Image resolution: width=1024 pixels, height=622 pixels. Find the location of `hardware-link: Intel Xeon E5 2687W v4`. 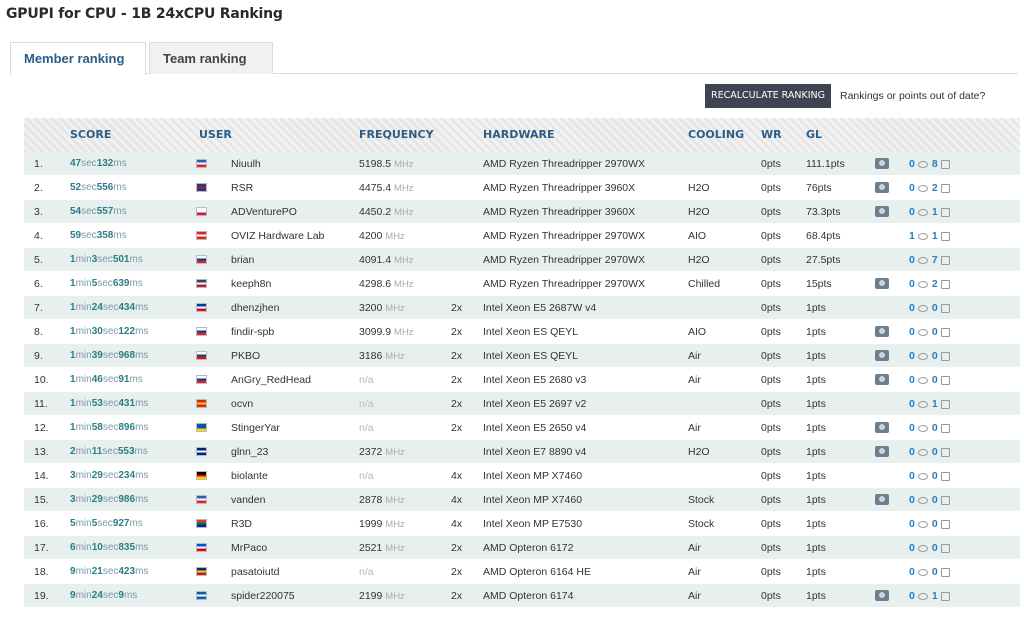

hardware-link: Intel Xeon E5 2687W v4 is located at coordinates (539, 308).